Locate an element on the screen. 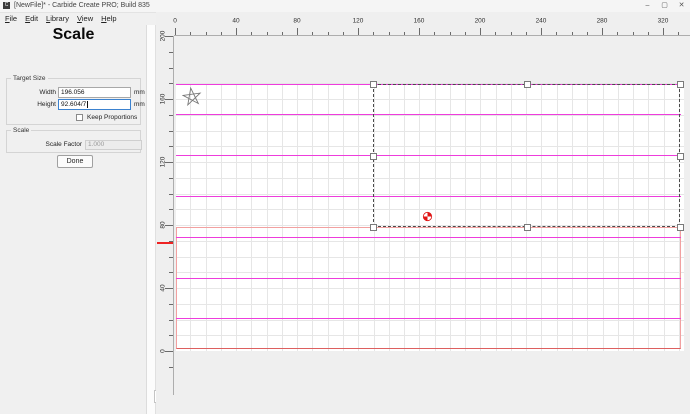 The image size is (690, 414). panel-scrollbar is located at coordinates (151, 219).